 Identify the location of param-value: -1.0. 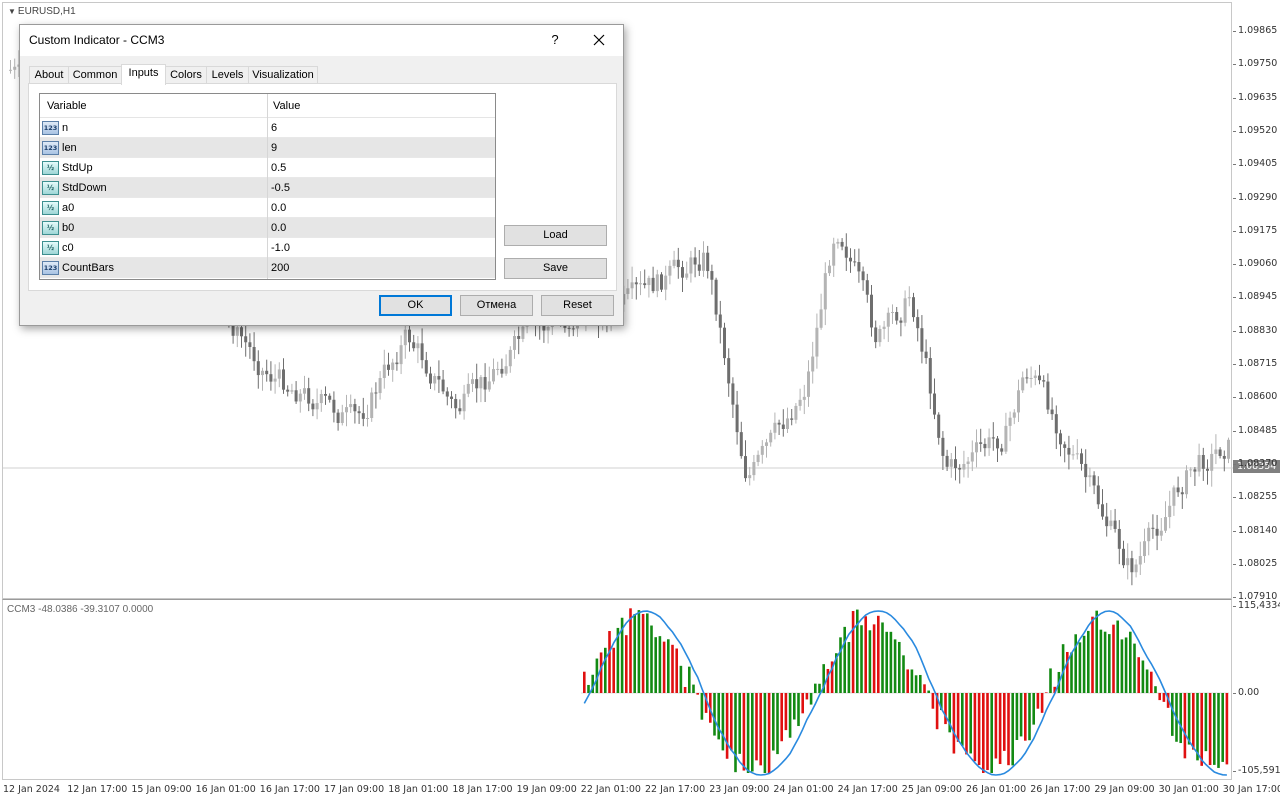
(280, 248).